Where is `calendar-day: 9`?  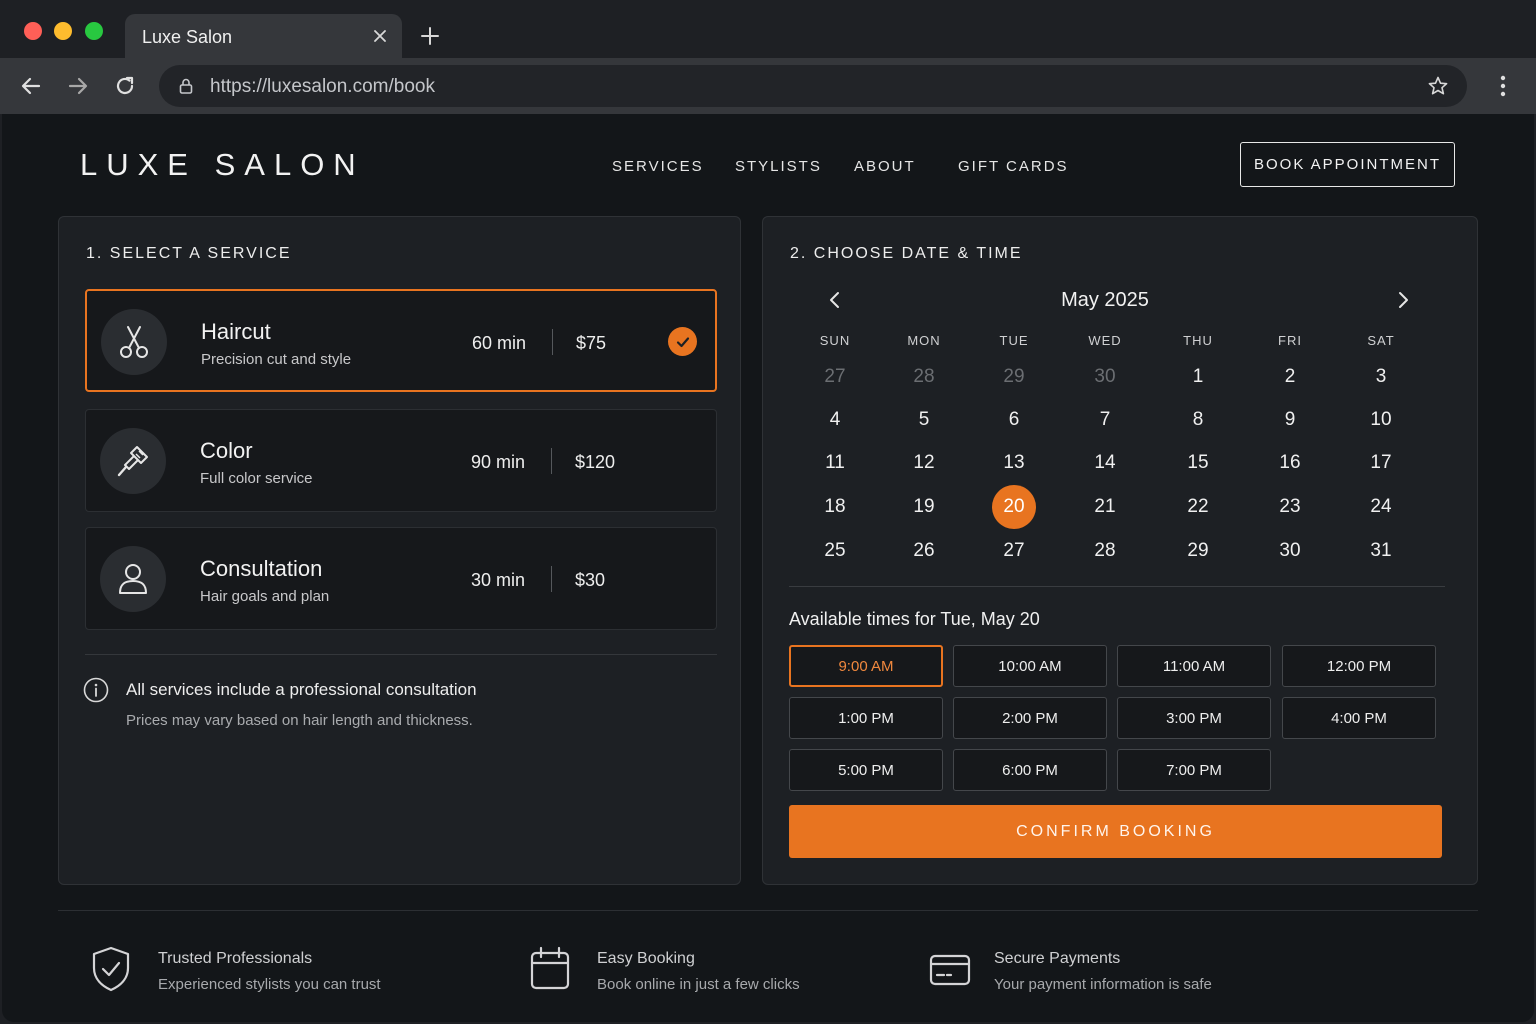 calendar-day: 9 is located at coordinates (1290, 420).